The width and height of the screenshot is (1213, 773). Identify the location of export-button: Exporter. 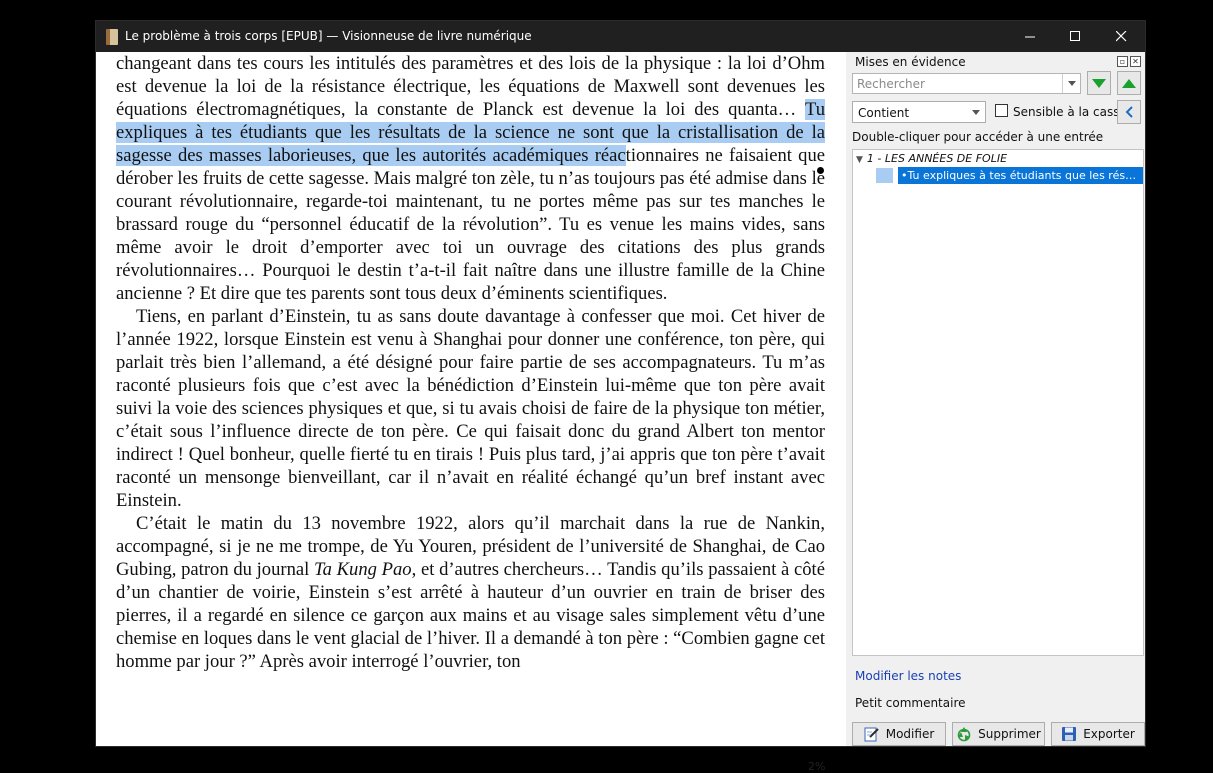
(1098, 734).